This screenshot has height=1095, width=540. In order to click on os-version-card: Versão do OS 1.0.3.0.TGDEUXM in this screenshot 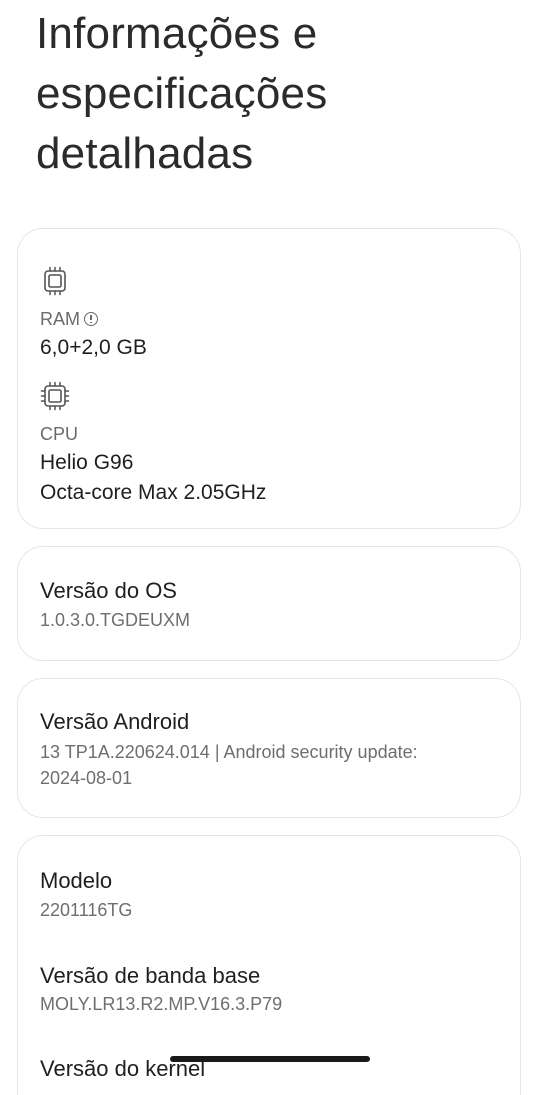, I will do `click(269, 603)`.